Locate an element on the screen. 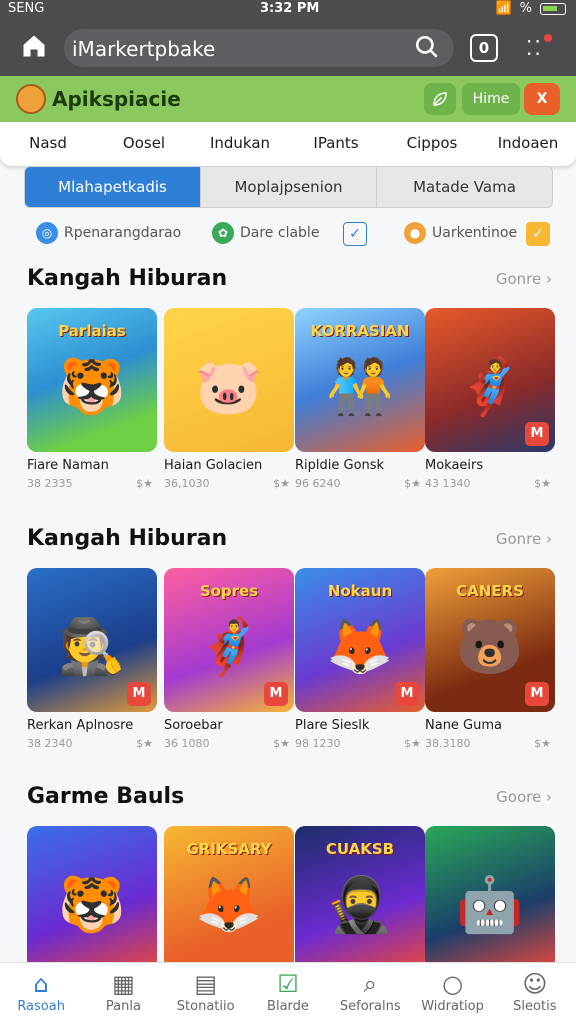 The height and width of the screenshot is (1024, 576). home-icon is located at coordinates (34, 46).